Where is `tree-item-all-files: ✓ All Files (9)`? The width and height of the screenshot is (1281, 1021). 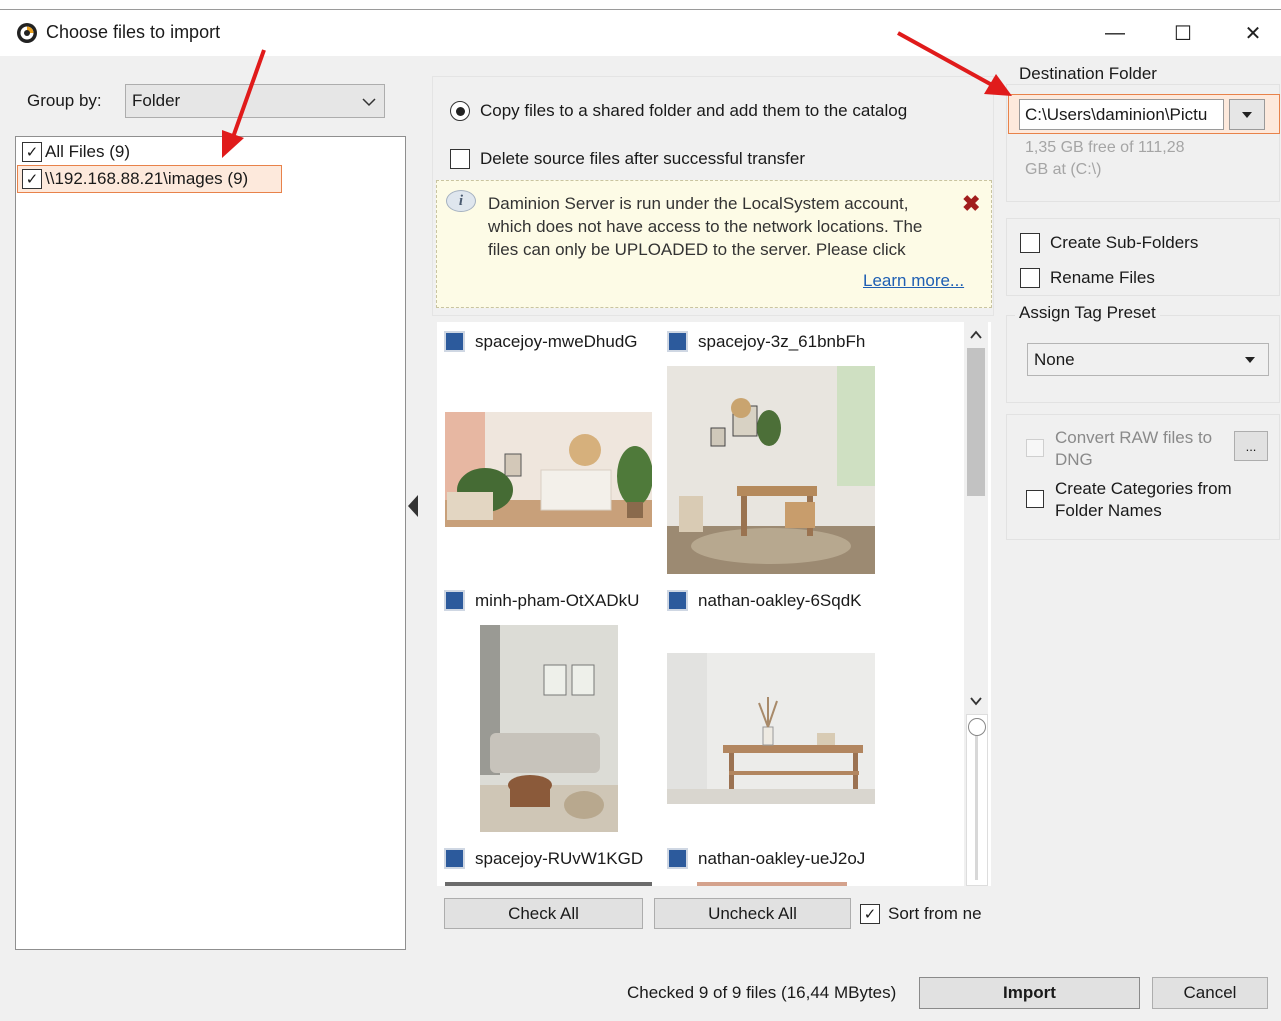
tree-item-all-files: ✓ All Files (9) is located at coordinates (76, 152).